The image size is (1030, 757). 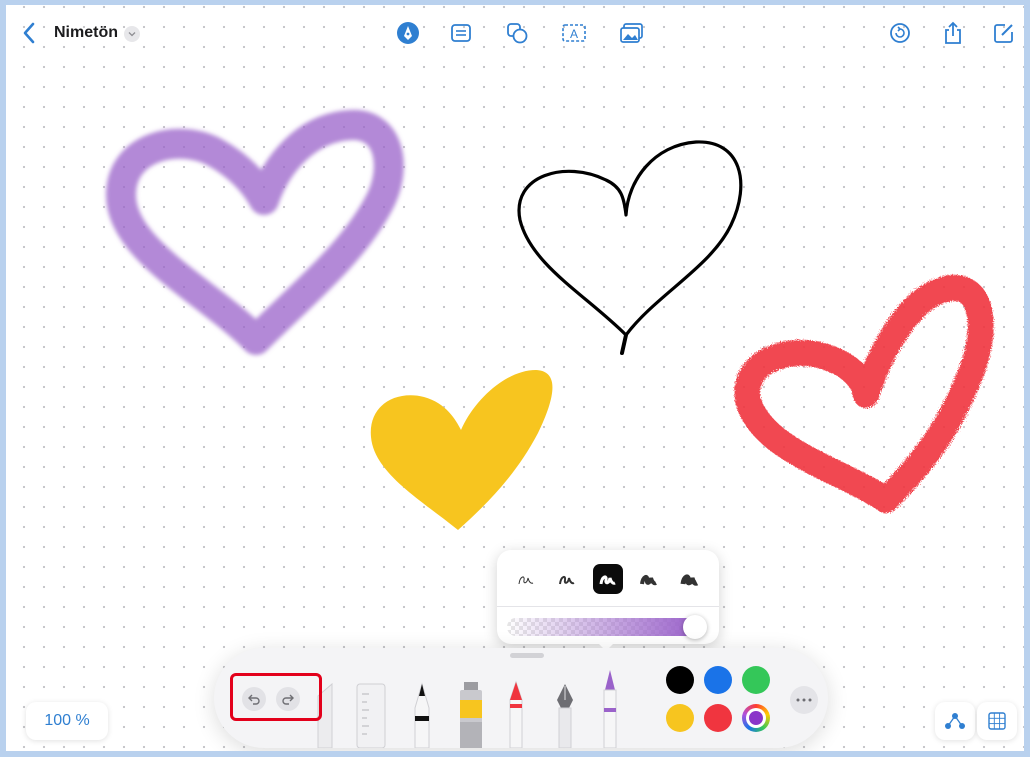 I want to click on swatch-green, so click(x=756, y=680).